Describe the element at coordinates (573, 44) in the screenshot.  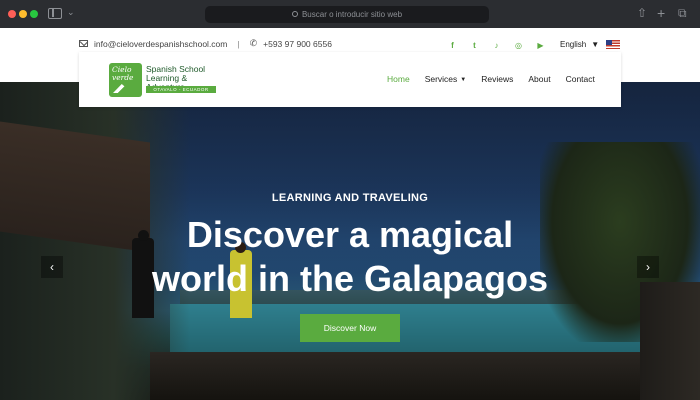
I see `language-label: English` at that location.